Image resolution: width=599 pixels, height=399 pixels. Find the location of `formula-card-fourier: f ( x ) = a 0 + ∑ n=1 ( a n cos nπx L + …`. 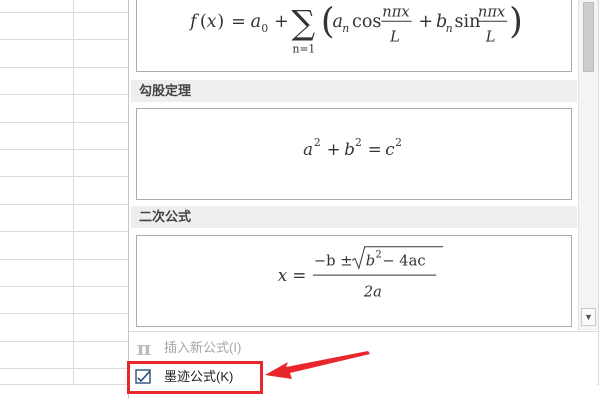

formula-card-fourier: f ( x ) = a 0 + ∑ n=1 ( a n cos nπx L + … is located at coordinates (354, 36).